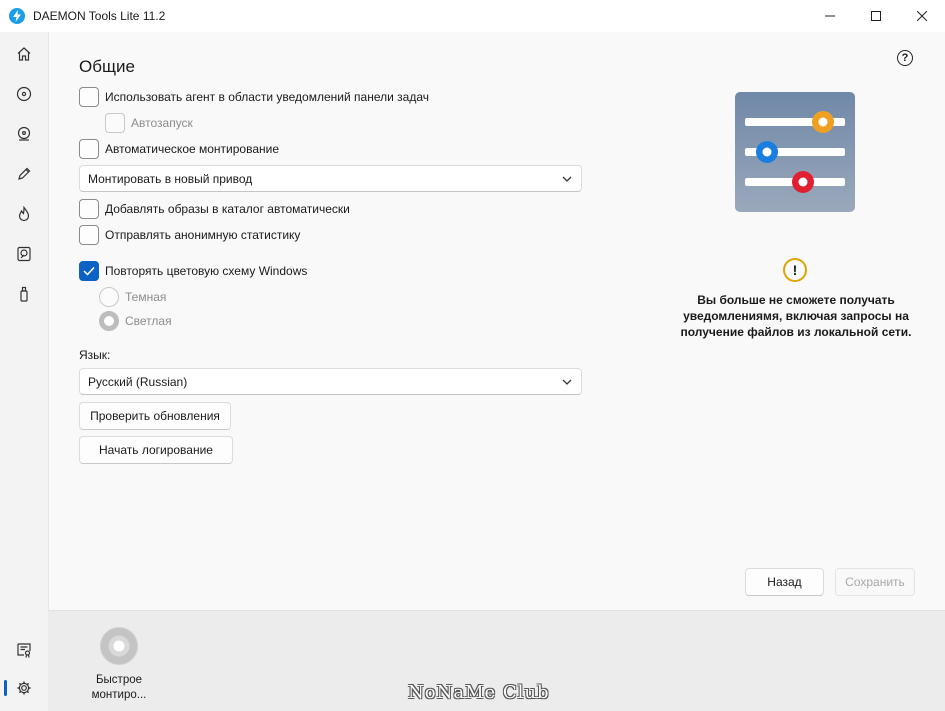 Image resolution: width=945 pixels, height=711 pixels. Describe the element at coordinates (795, 270) in the screenshot. I see `warning-icon: !` at that location.